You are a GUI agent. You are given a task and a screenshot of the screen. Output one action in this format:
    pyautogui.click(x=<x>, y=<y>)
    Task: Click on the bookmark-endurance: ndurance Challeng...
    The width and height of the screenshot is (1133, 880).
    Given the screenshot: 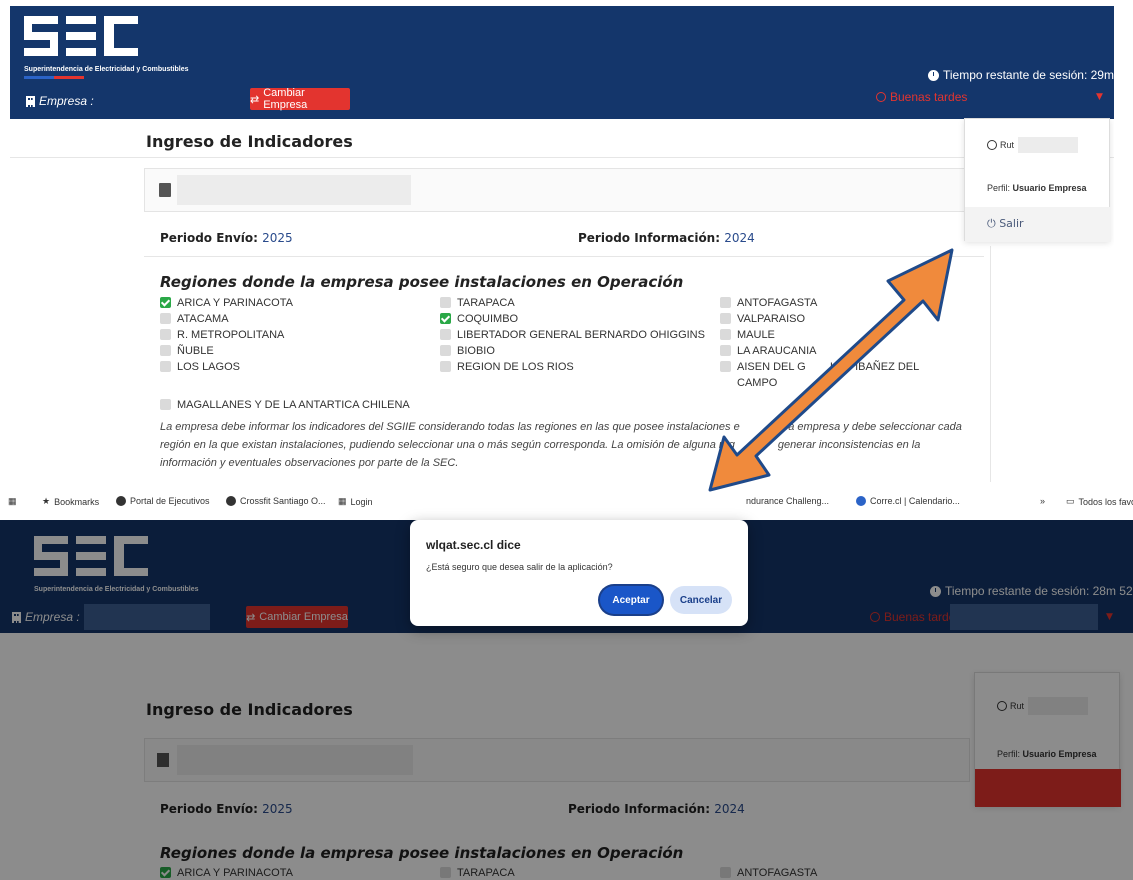 What is the action you would take?
    pyautogui.click(x=787, y=501)
    